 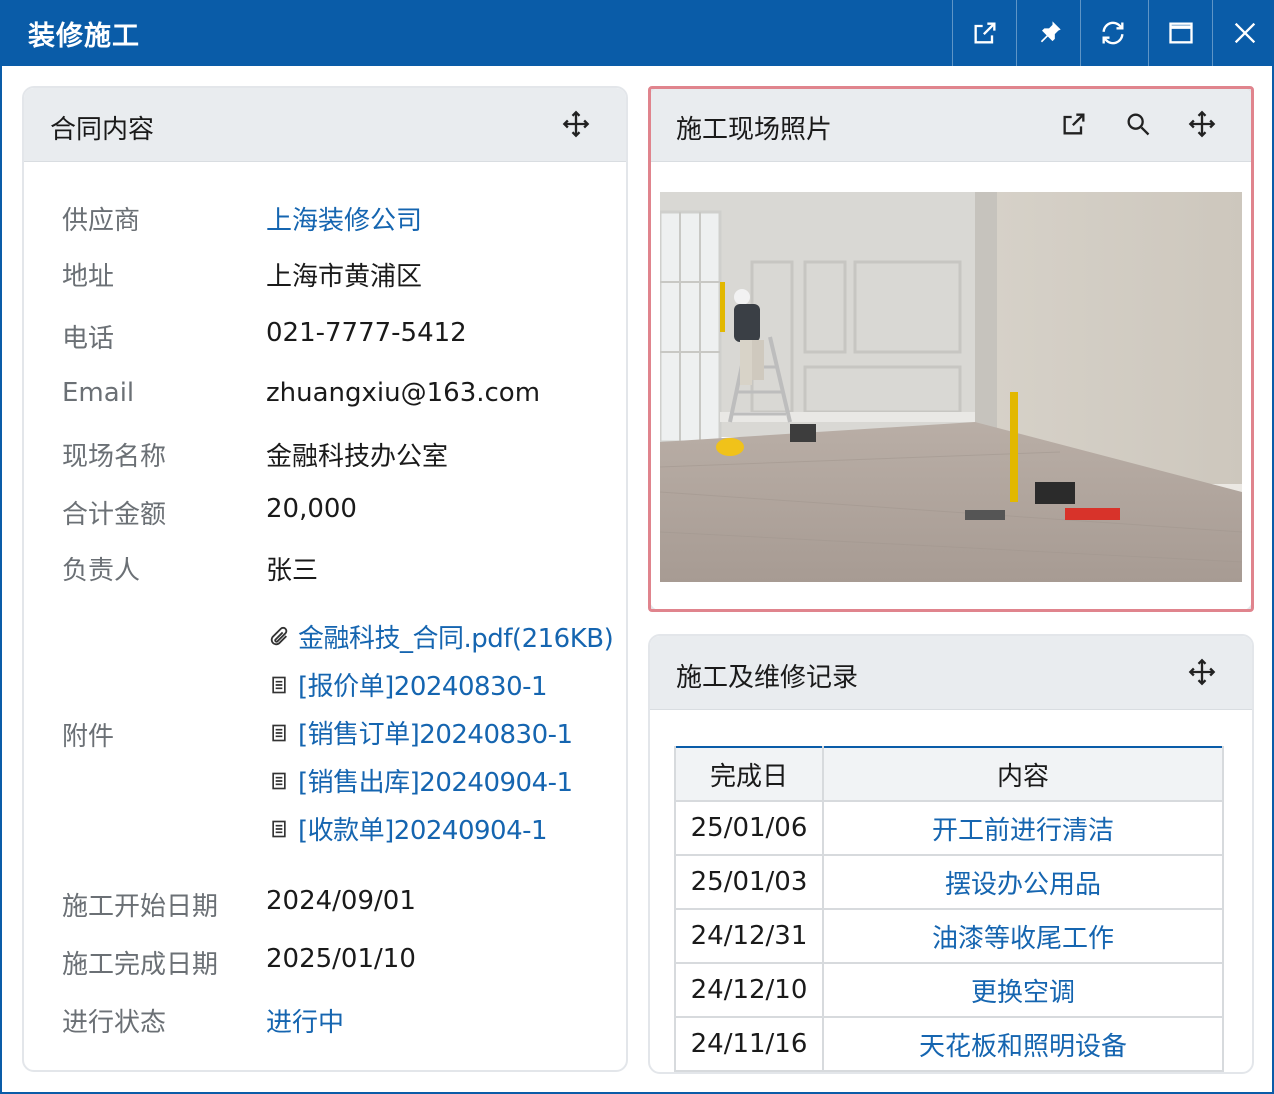 What do you see at coordinates (311, 509) in the screenshot?
I see `amount-value: 20,000` at bounding box center [311, 509].